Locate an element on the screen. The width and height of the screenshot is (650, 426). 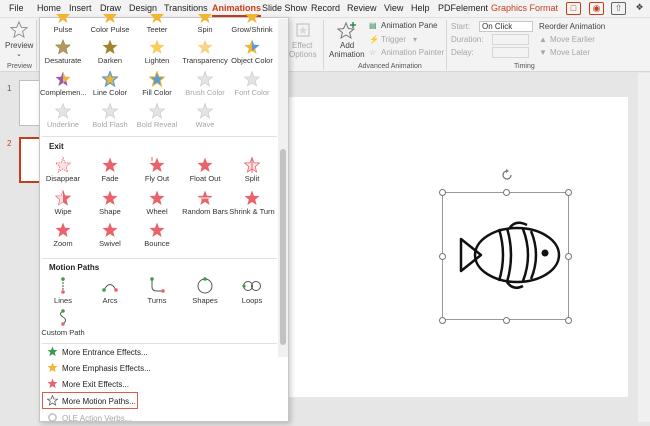
tab-graphics-format: Graphics Format is located at coordinates (524, 8).